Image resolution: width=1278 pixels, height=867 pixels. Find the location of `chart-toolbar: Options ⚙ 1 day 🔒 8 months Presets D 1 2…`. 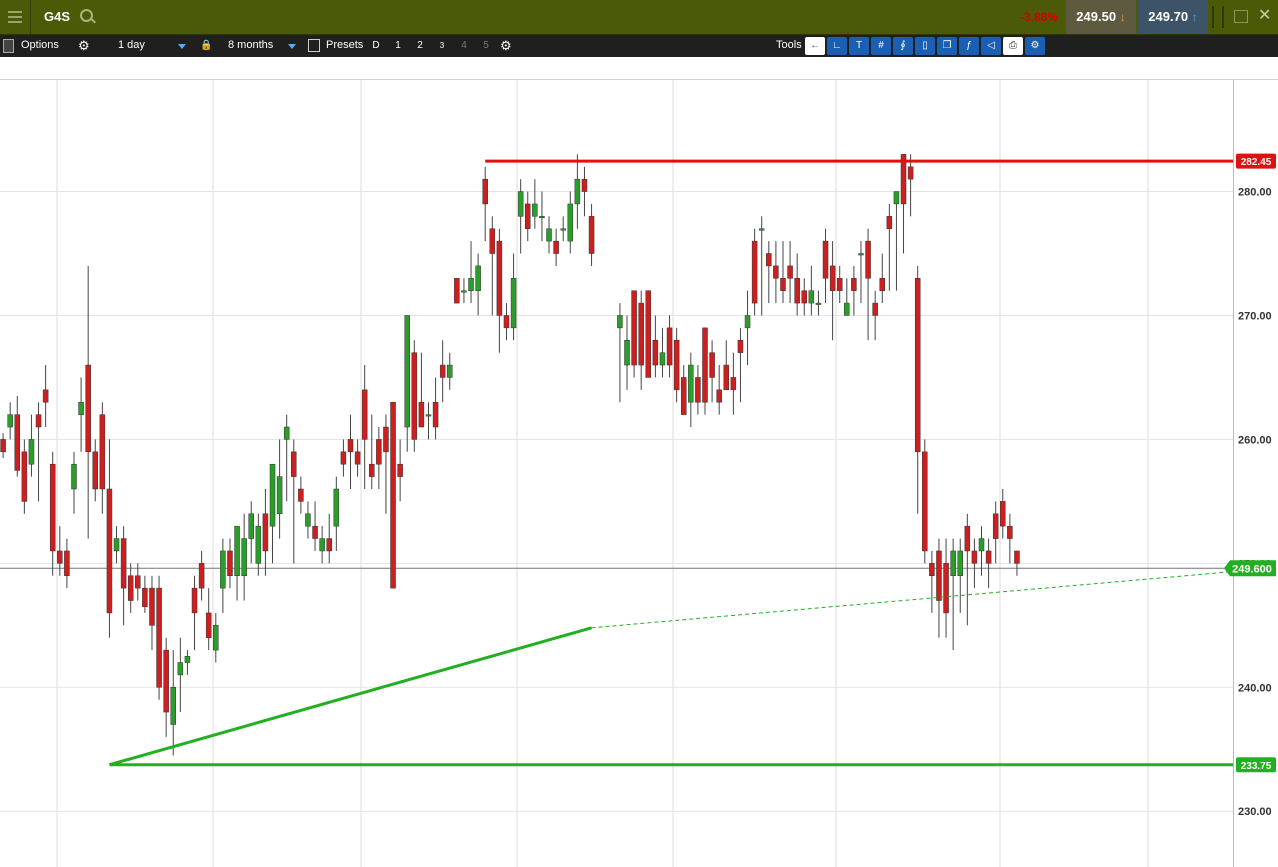

chart-toolbar: Options ⚙ 1 day 🔒 8 months Presets D 1 2… is located at coordinates (639, 46).